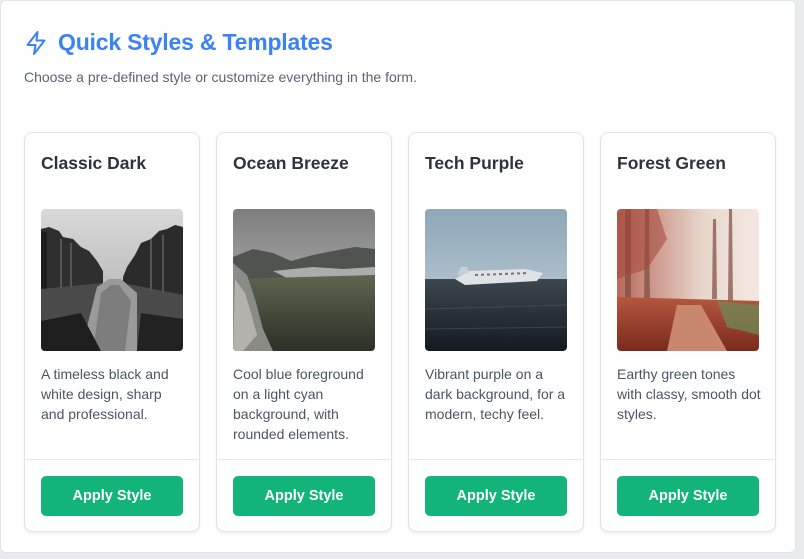 This screenshot has width=804, height=559. What do you see at coordinates (291, 163) in the screenshot?
I see `card-title: Ocean Breeze` at bounding box center [291, 163].